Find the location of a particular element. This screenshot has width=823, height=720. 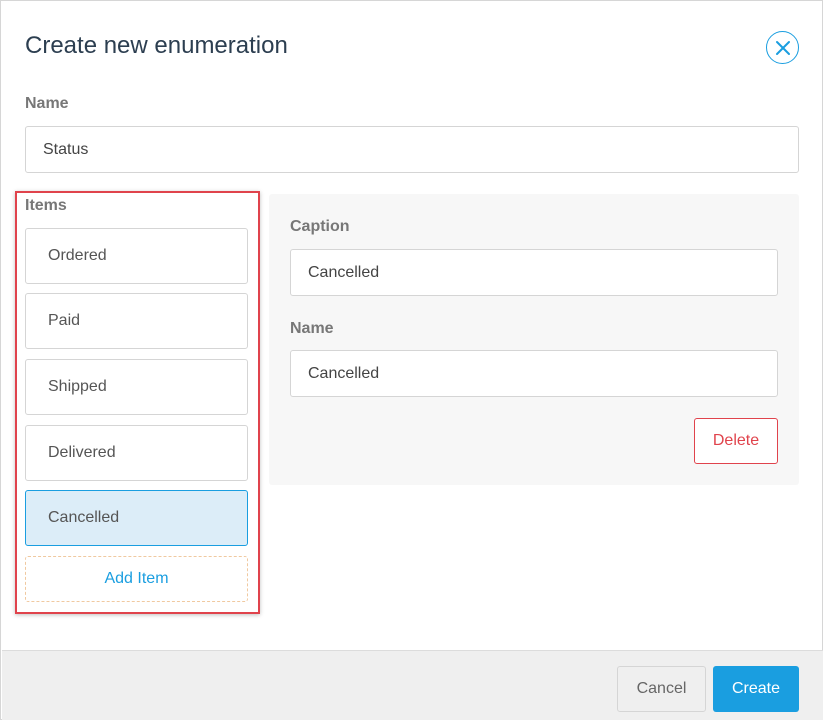

list-item-label: Delivered is located at coordinates (82, 452).